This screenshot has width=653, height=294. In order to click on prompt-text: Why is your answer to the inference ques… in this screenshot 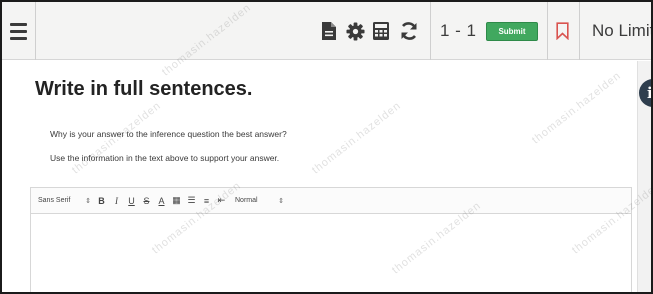, I will do `click(168, 134)`.